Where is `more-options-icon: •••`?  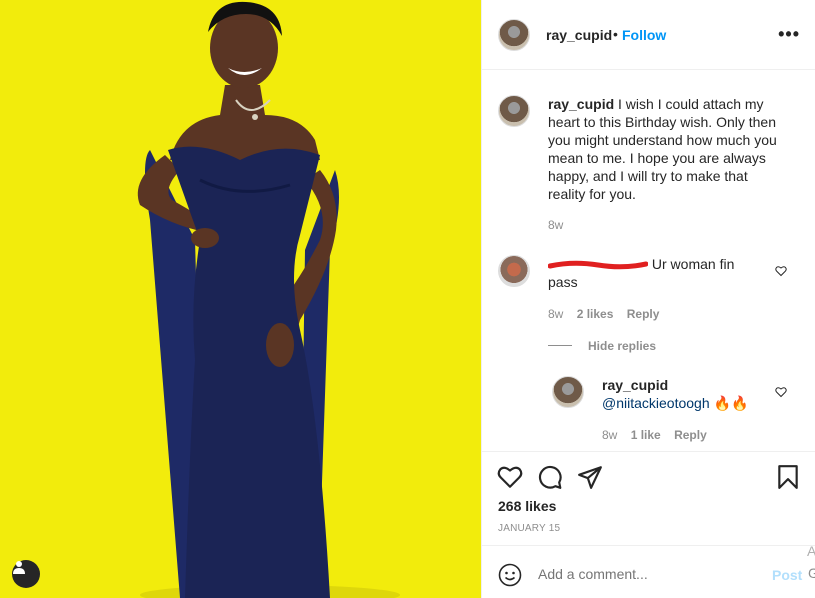 more-options-icon: ••• is located at coordinates (789, 34).